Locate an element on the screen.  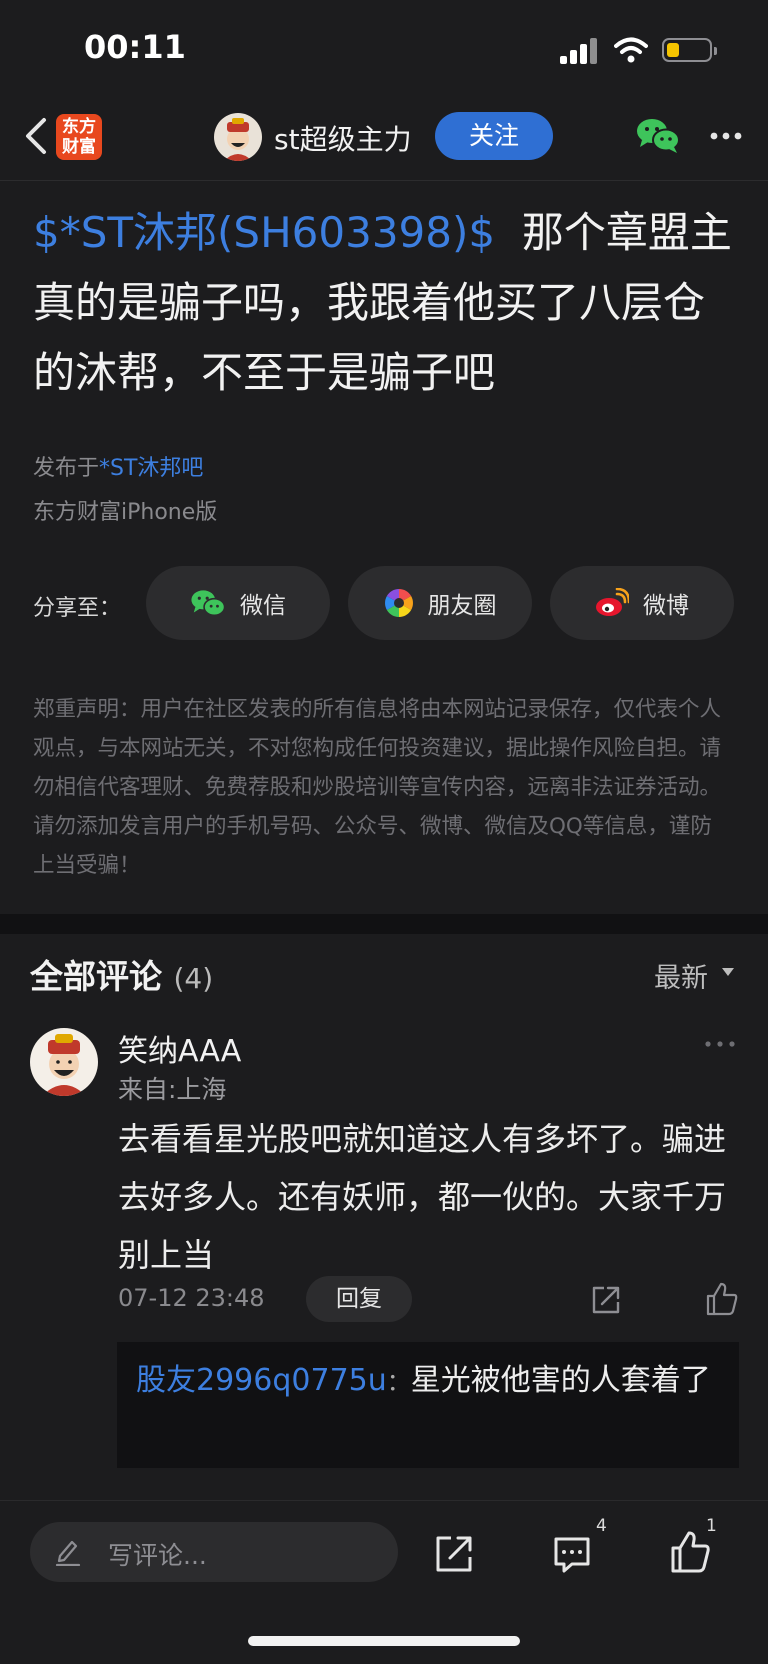
reply-user-link: 股友2996q0775u is located at coordinates (261, 1380).